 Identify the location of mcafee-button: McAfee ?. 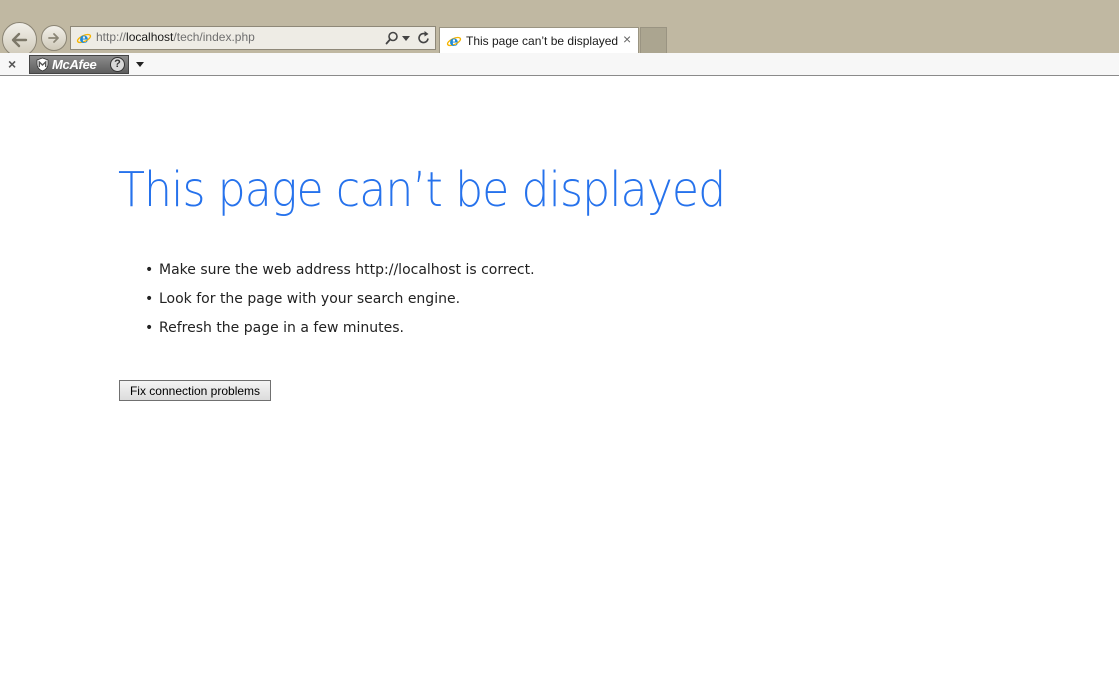
(79, 64).